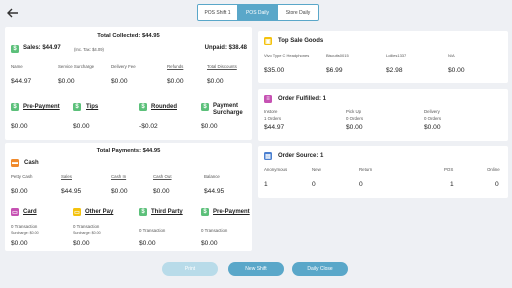 This screenshot has height=288, width=512. I want to click on tips-value: $0.00, so click(81, 126).